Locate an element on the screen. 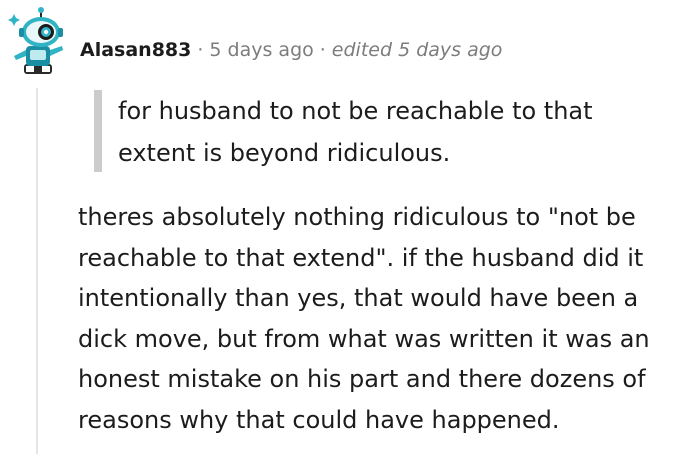 This screenshot has height=454, width=700. comment-meta: Alasan883 · 5 days ago · edited 5 days ago is located at coordinates (291, 50).